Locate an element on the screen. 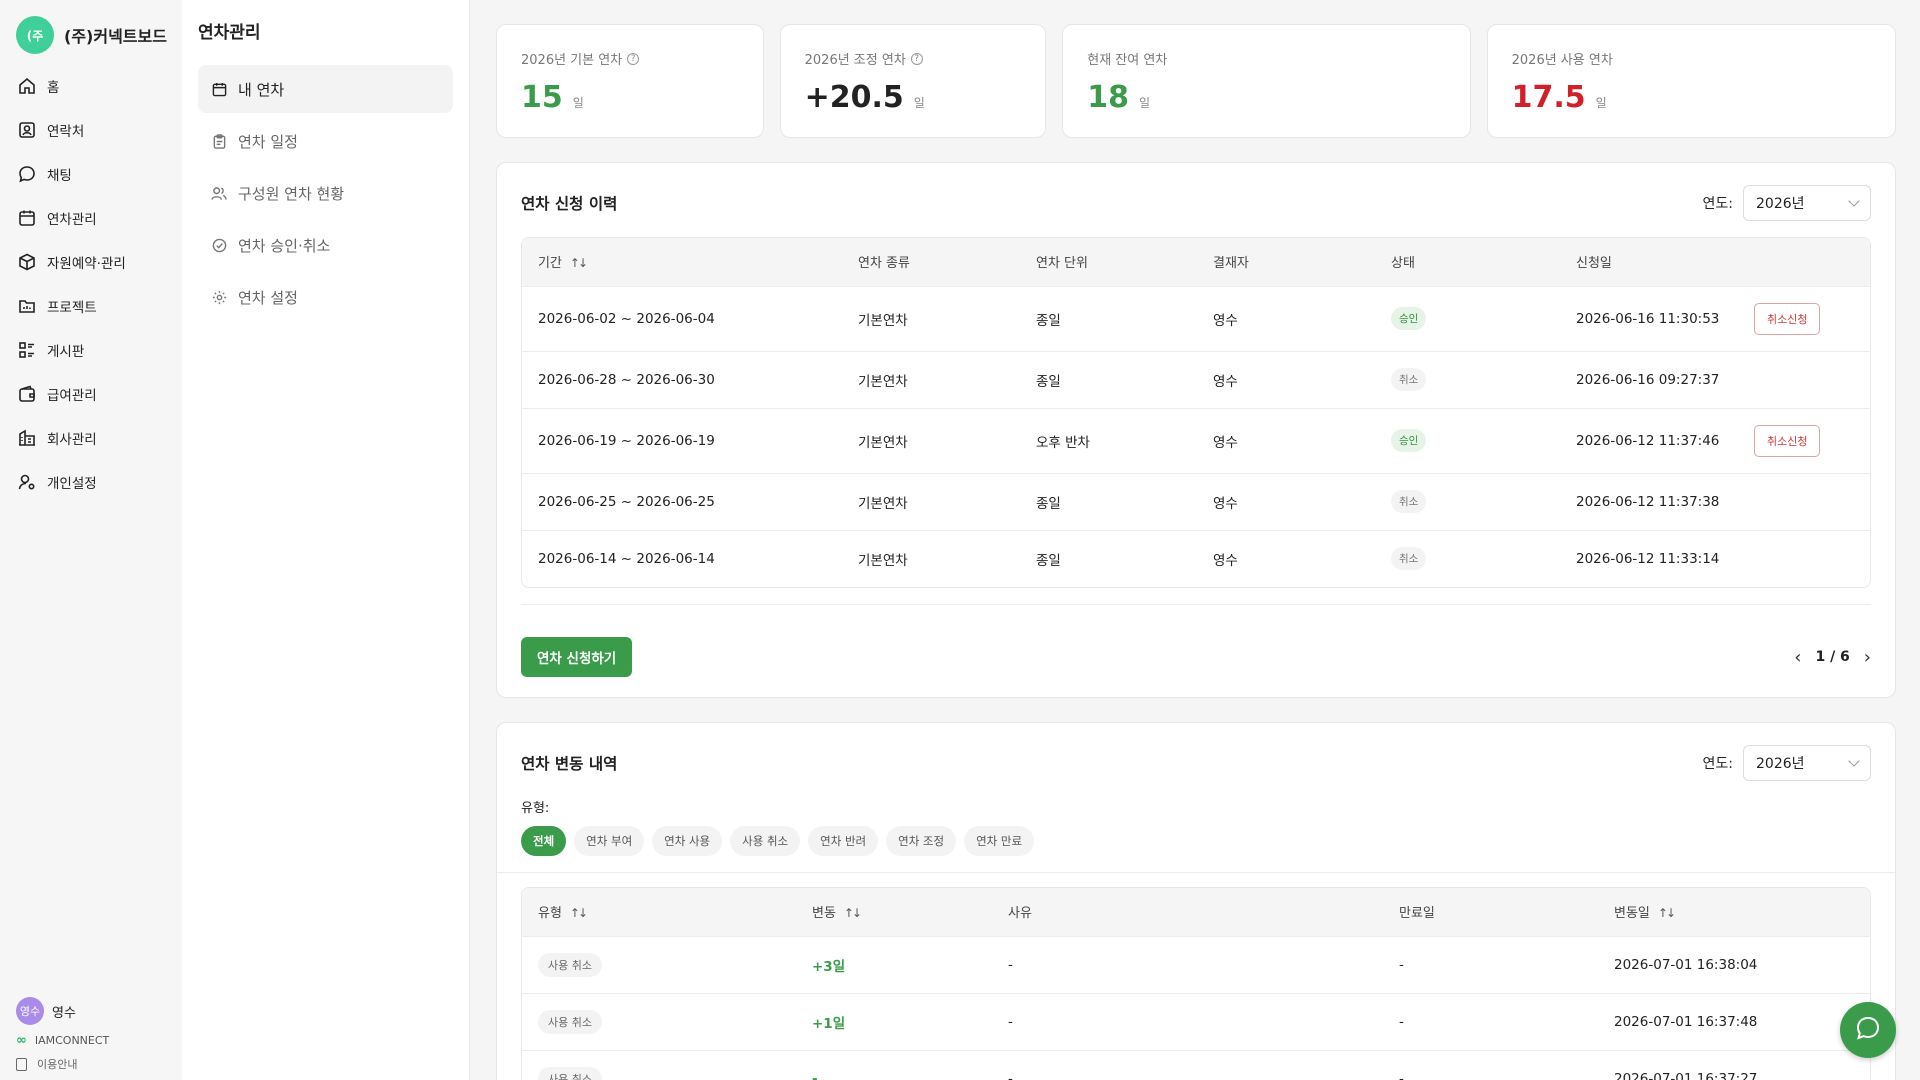 Image resolution: width=1920 pixels, height=1080 pixels. brand: (주 (주)커넥트보드 is located at coordinates (91, 27).